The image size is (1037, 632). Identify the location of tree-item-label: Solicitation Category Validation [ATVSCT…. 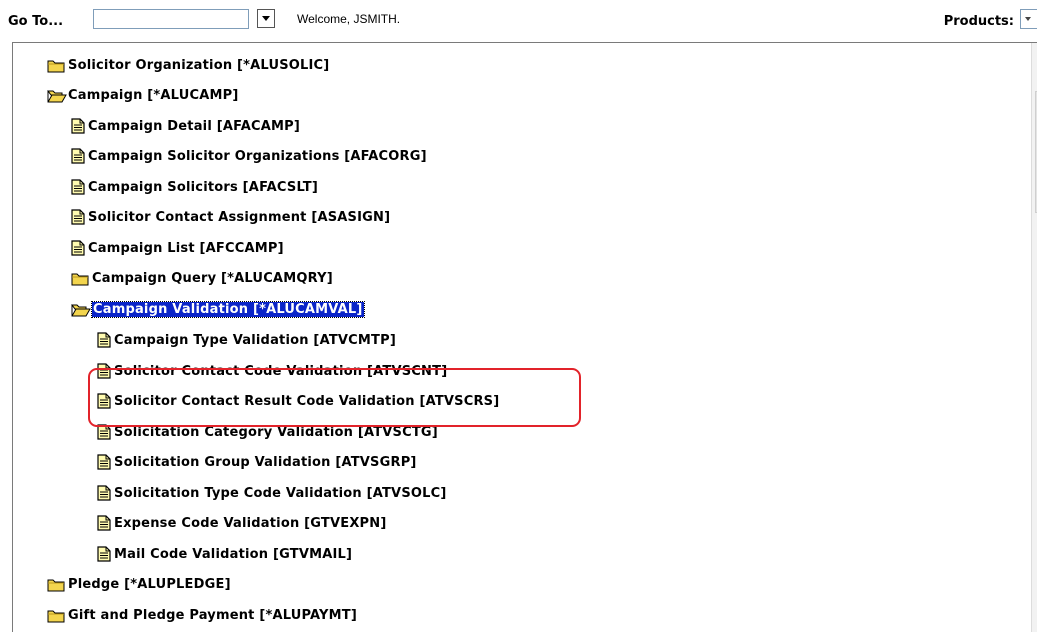
(276, 432).